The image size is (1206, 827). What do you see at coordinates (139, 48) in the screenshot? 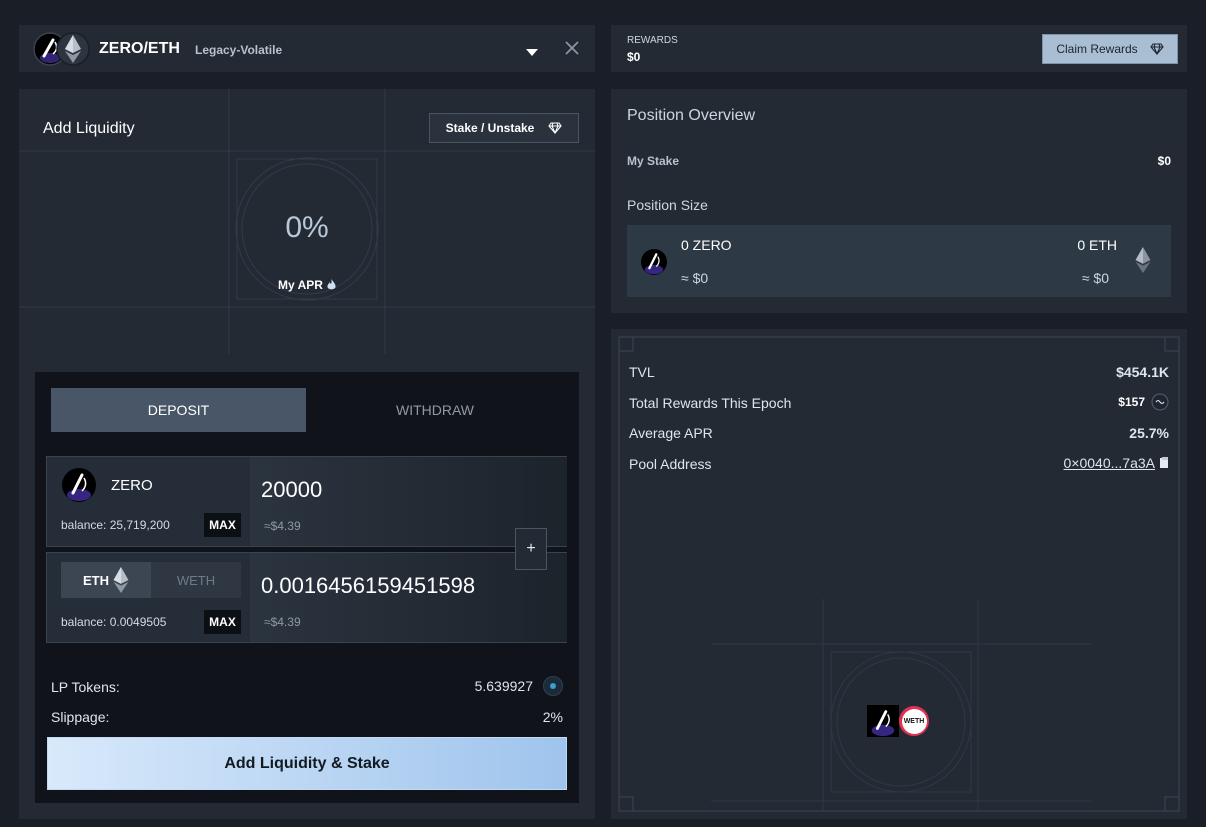
I see `pair-title: ZERO/ETH` at bounding box center [139, 48].